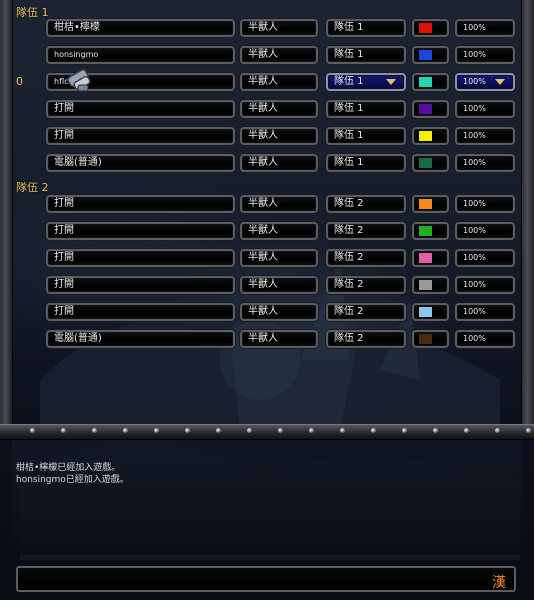 The width and height of the screenshot is (534, 600). I want to click on team-label: 隊伍 1, so click(32, 12).